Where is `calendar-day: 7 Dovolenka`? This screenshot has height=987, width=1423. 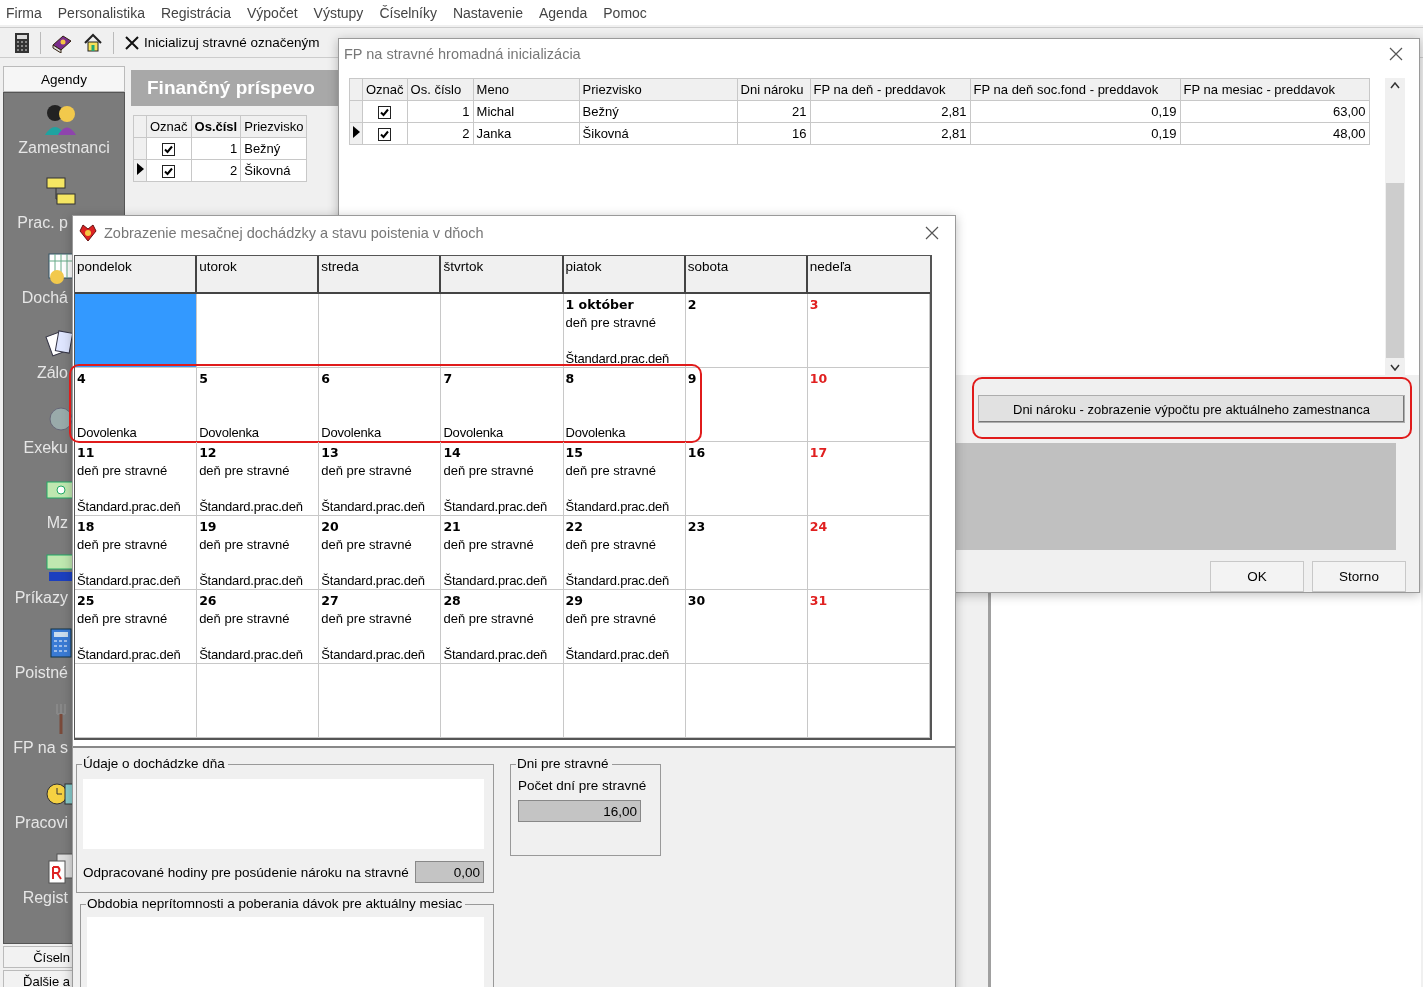 calendar-day: 7 Dovolenka is located at coordinates (502, 405).